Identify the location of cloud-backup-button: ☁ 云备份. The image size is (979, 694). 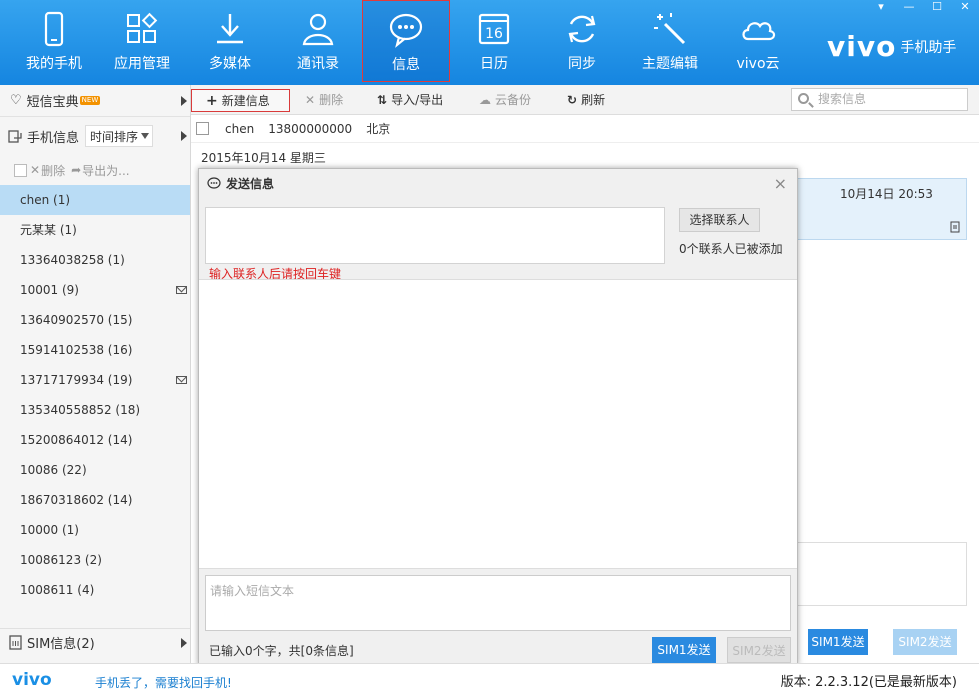
(505, 100).